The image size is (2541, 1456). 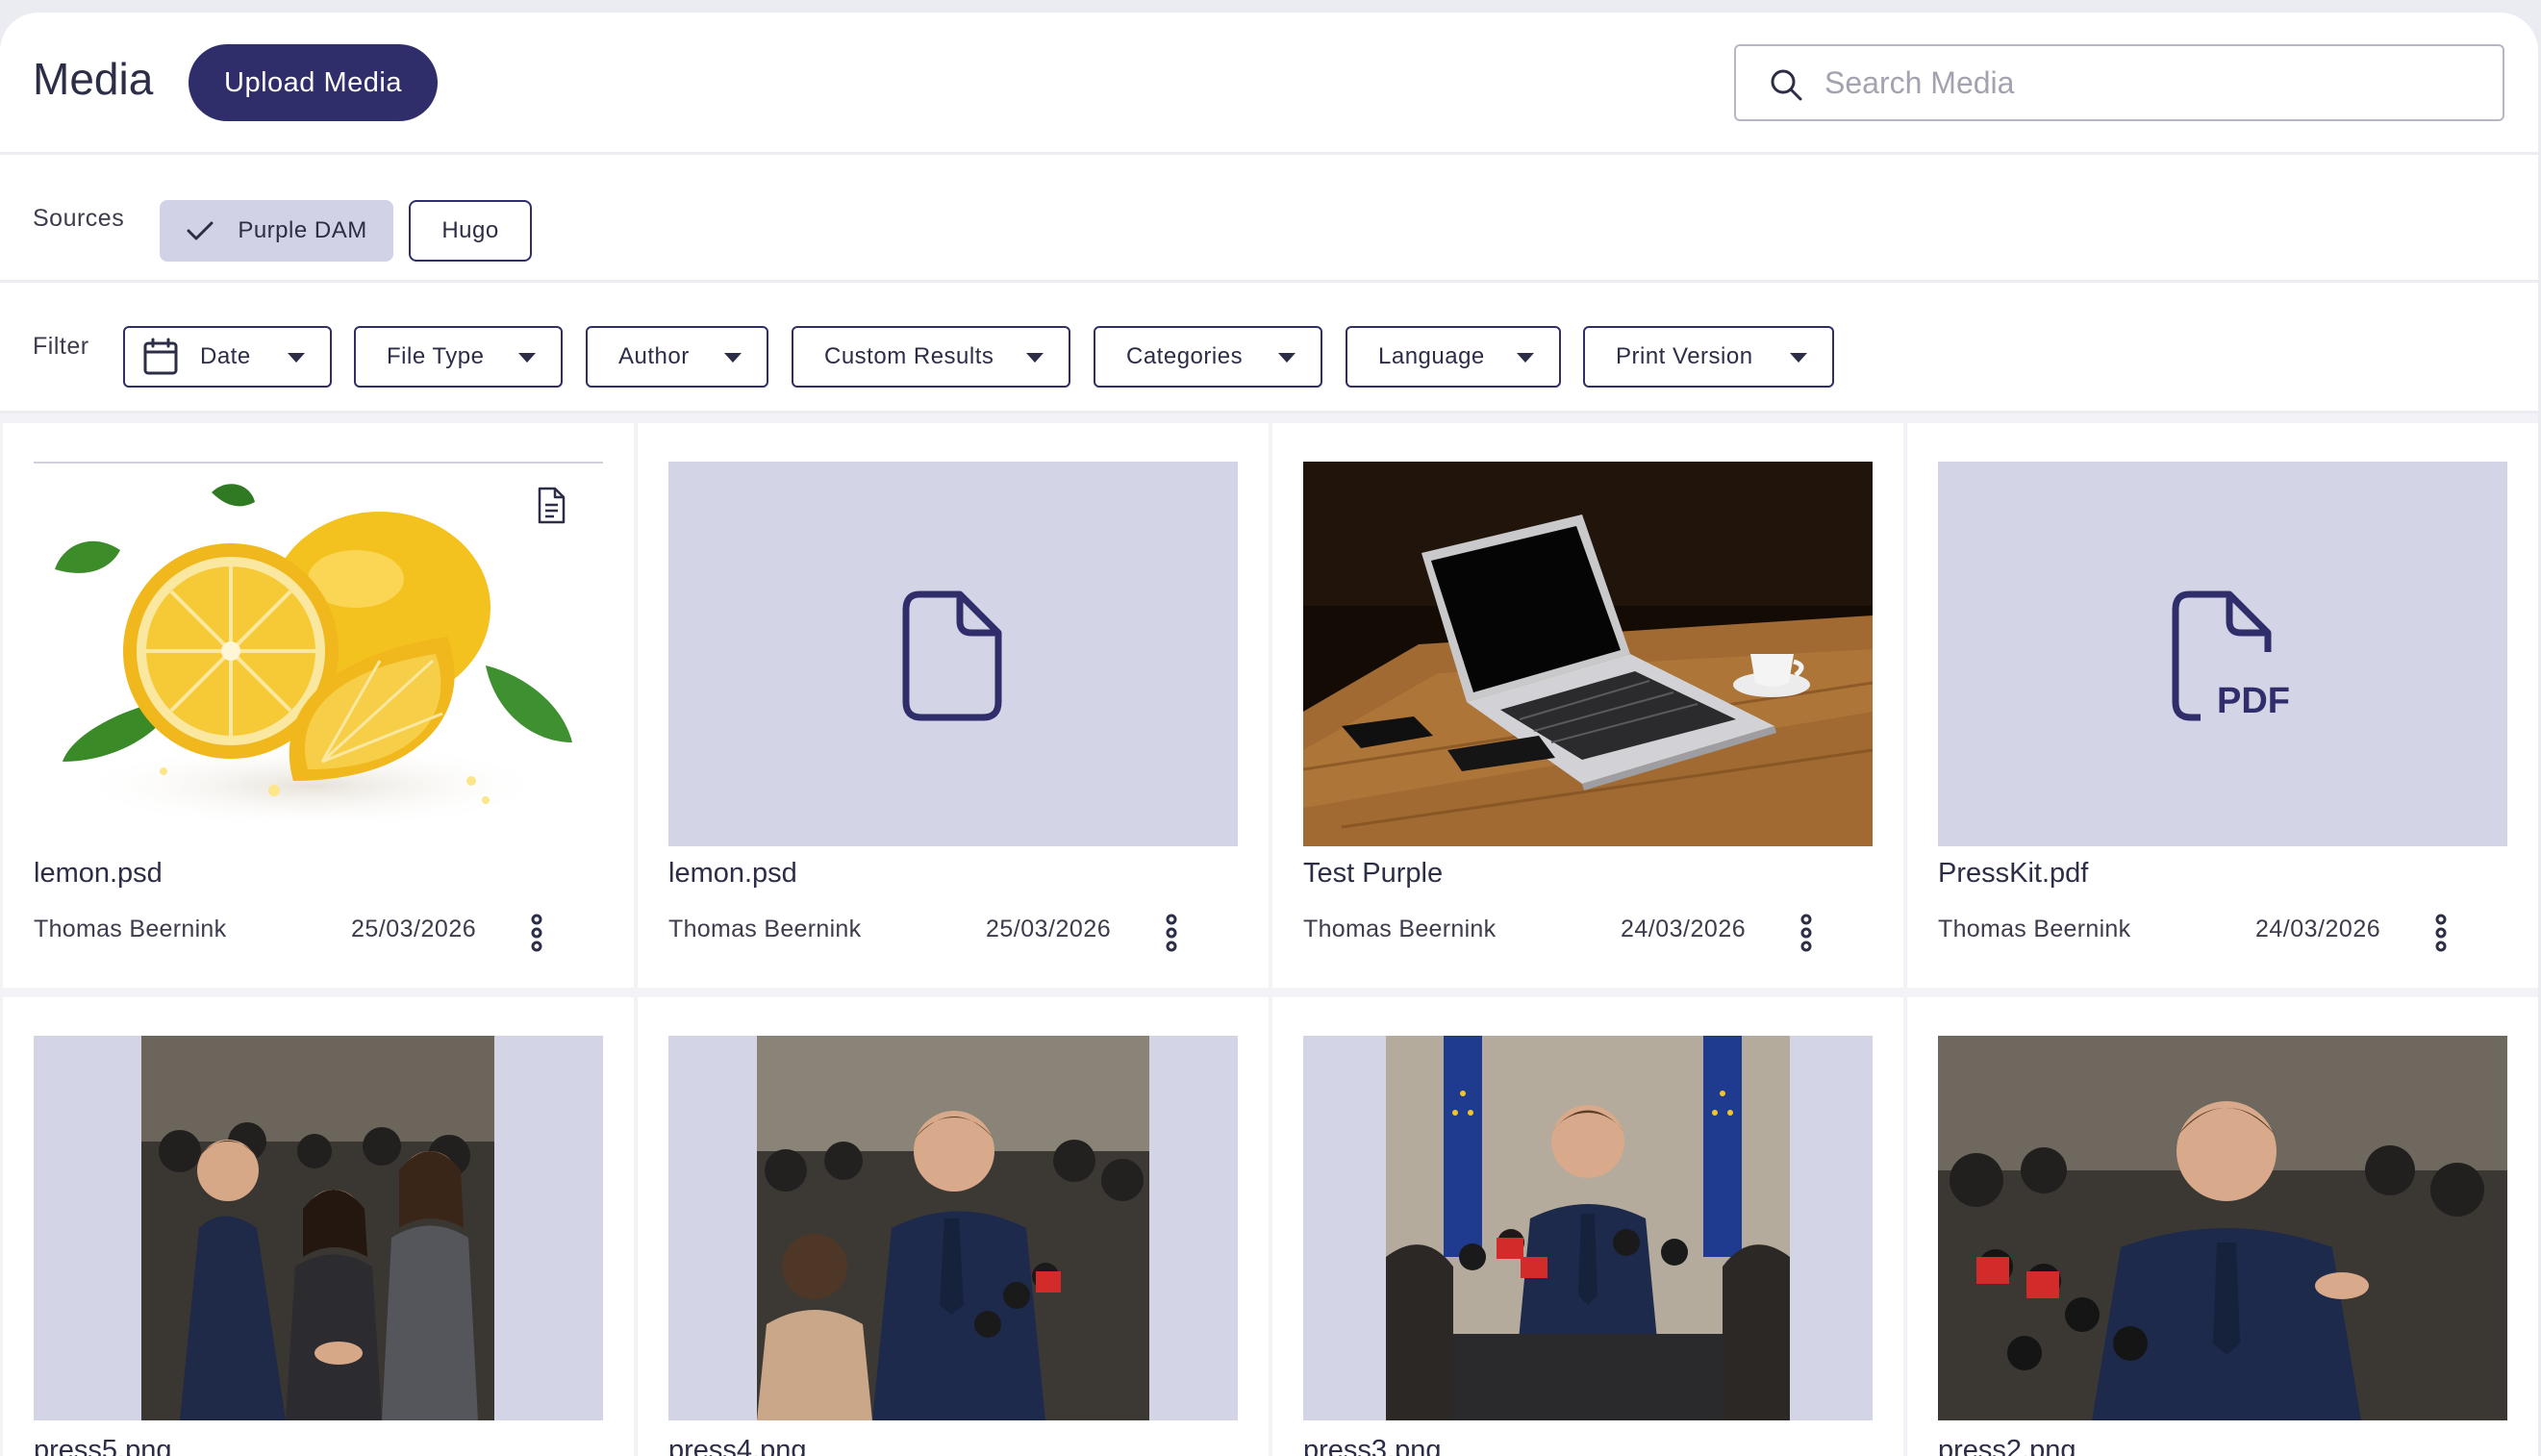 I want to click on filter-file-type-dropdown: File Type, so click(x=459, y=357).